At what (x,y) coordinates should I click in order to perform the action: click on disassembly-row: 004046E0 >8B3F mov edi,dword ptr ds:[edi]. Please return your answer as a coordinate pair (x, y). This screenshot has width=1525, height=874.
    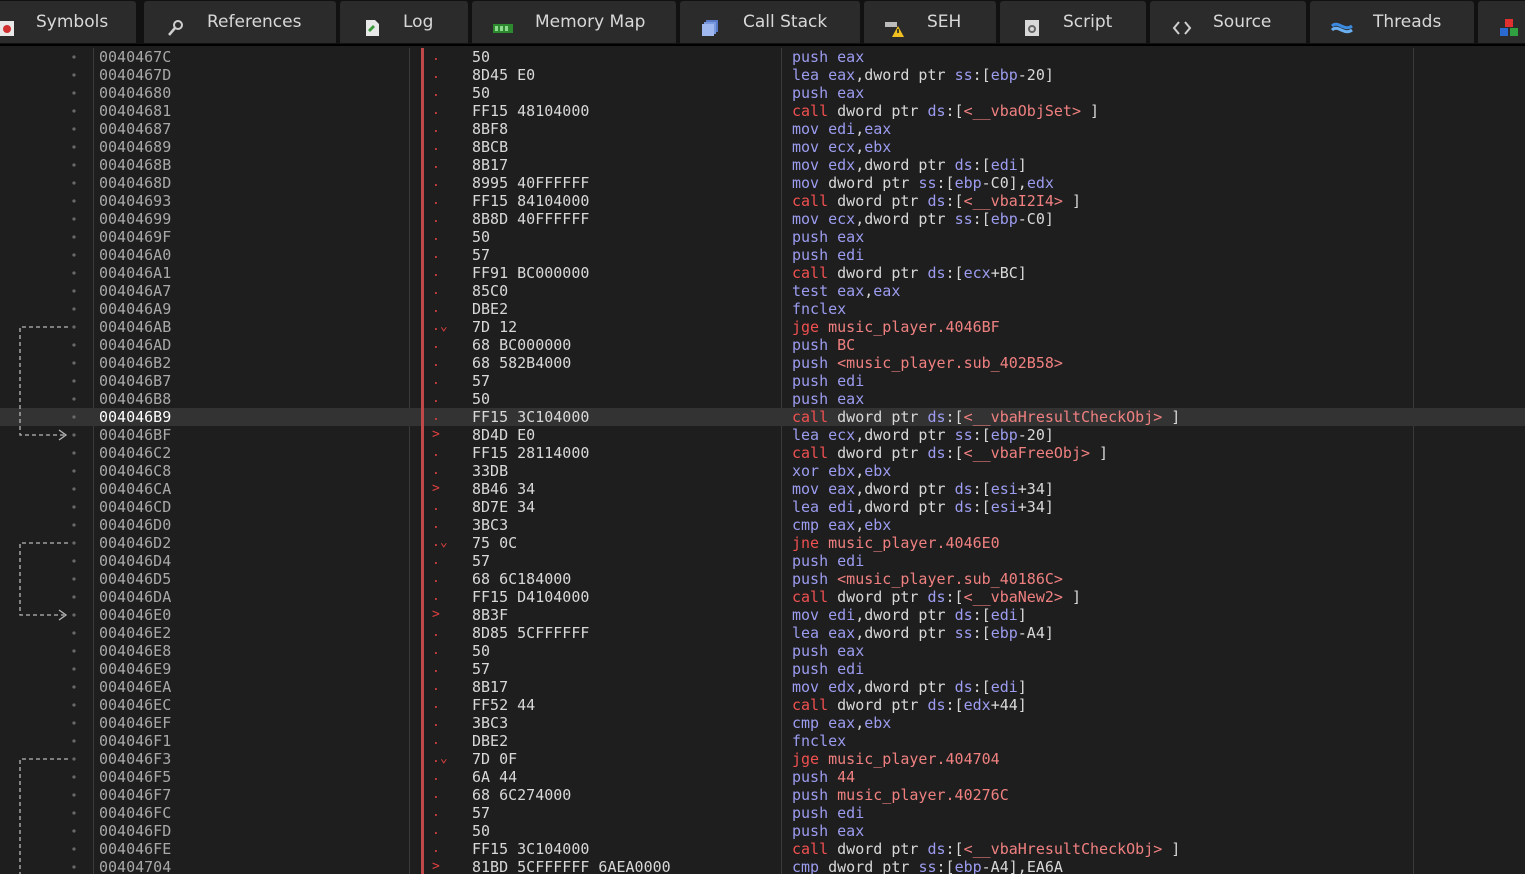
    Looking at the image, I should click on (762, 615).